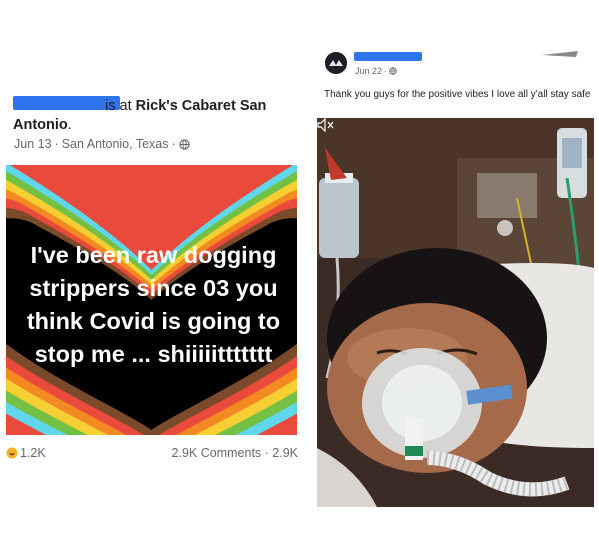 This screenshot has width=599, height=555. I want to click on post-meta: Jun 13 · San Antonio, Texas ·, so click(102, 144).